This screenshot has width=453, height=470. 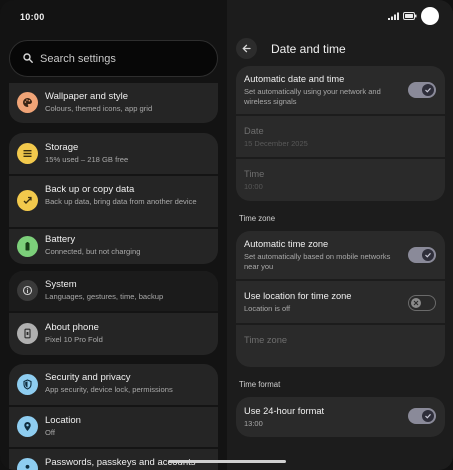 I want to click on storage-title: Storage, so click(x=62, y=147).